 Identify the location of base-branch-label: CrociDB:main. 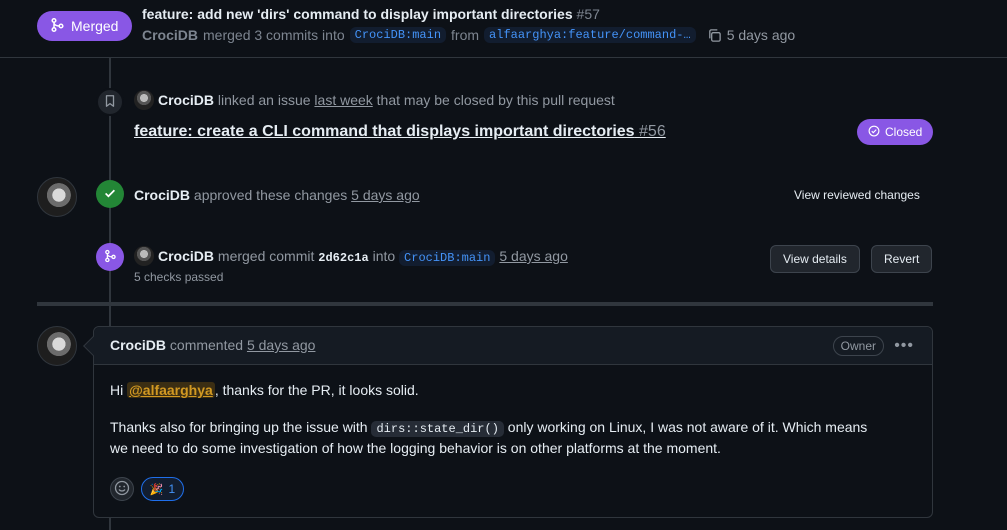
(398, 35).